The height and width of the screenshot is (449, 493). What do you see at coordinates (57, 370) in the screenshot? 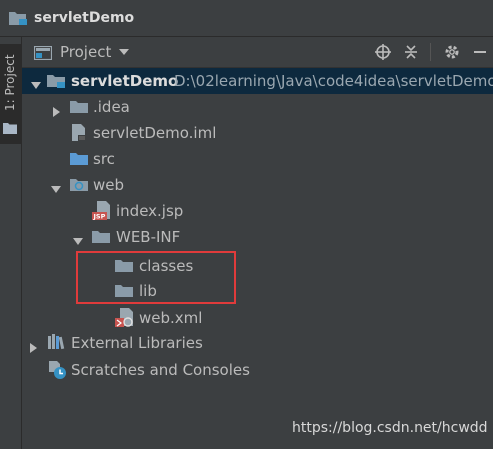
I see `scratches-icon` at bounding box center [57, 370].